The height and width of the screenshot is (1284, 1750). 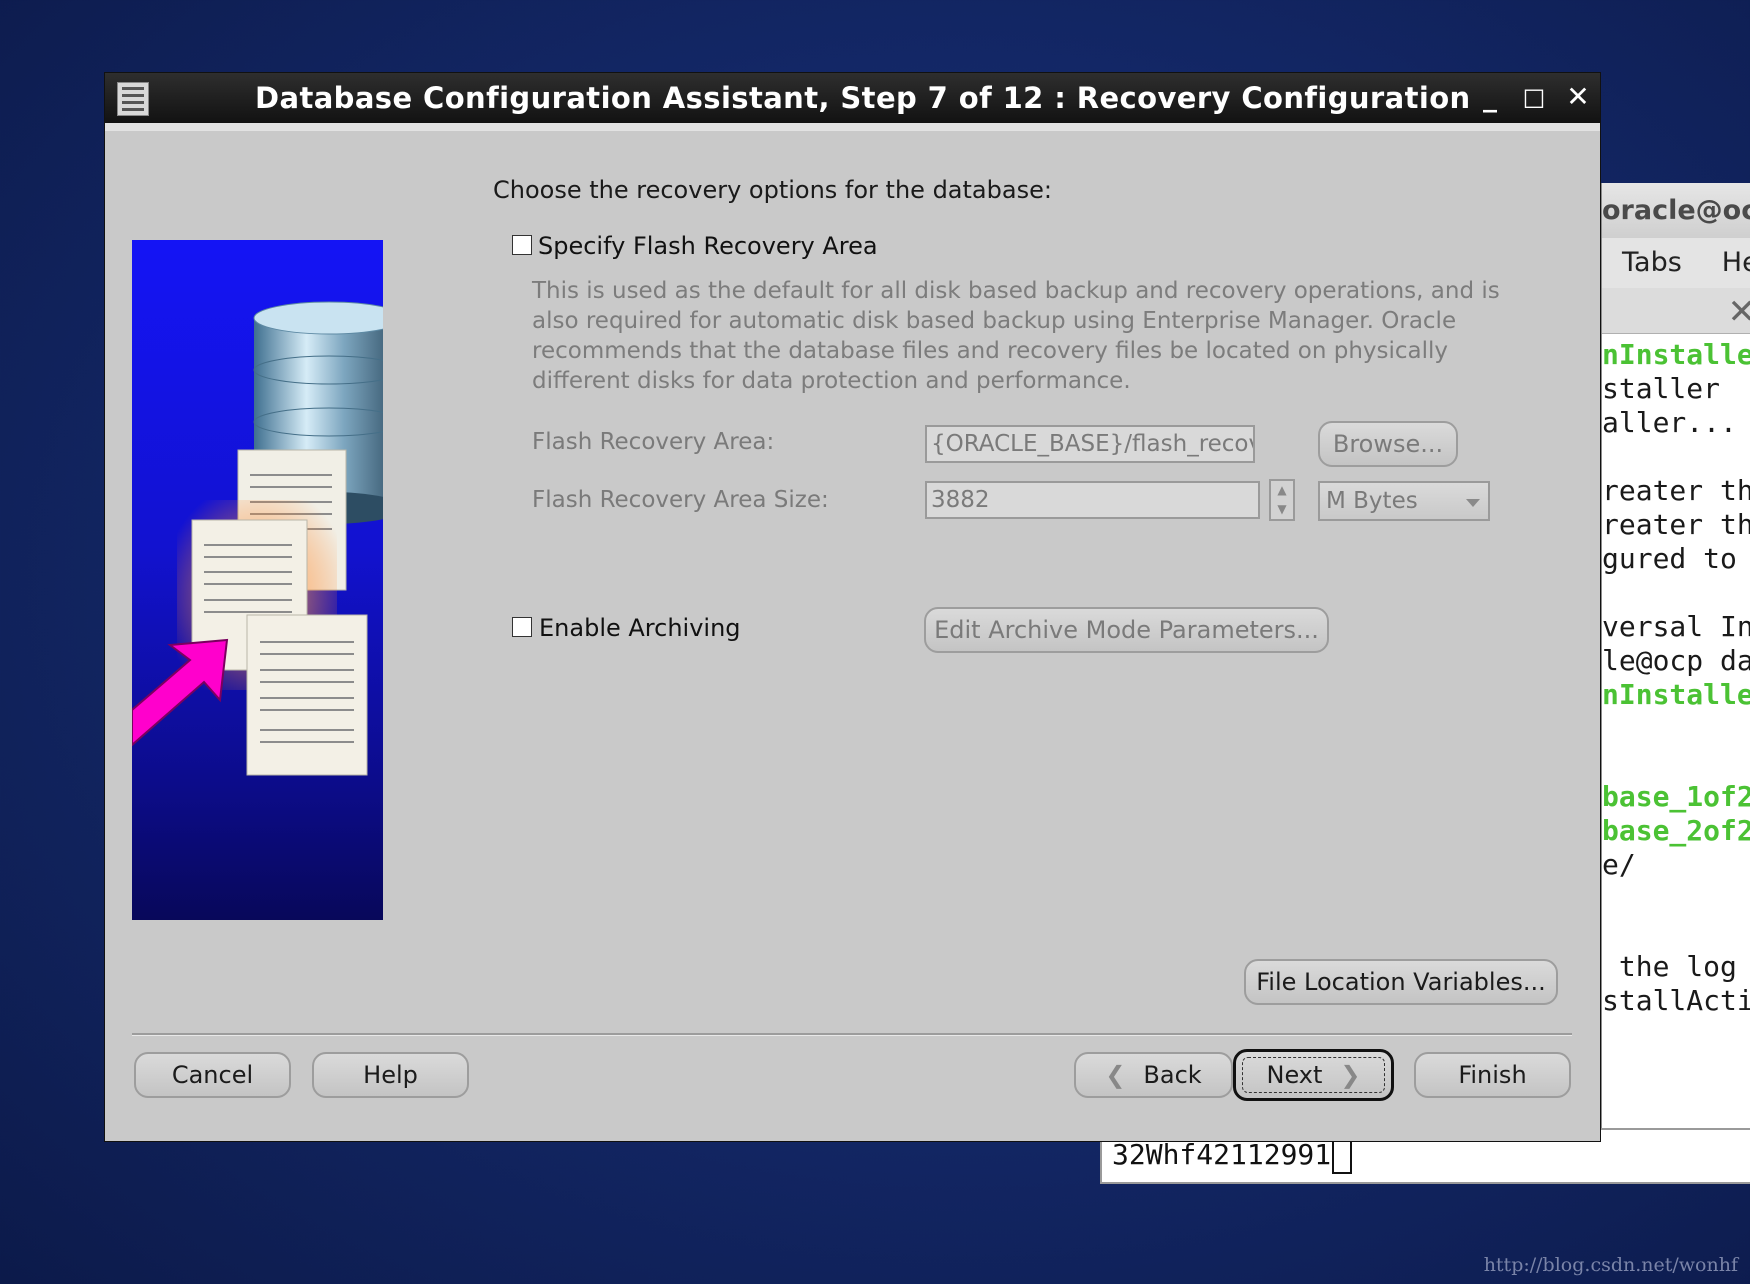 I want to click on terminal-input-text: 32Whf42112991, so click(x=1222, y=1154).